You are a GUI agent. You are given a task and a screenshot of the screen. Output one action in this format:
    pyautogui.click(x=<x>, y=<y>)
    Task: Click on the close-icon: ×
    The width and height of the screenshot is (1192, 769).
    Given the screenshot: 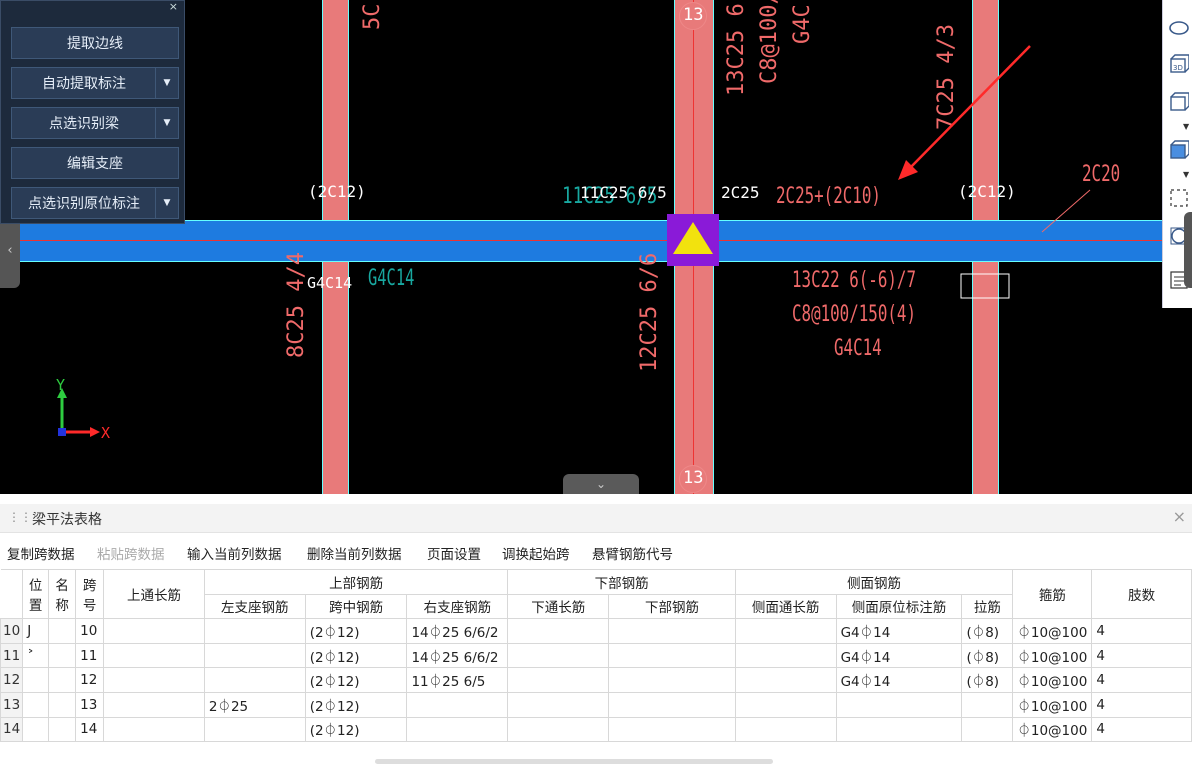 What is the action you would take?
    pyautogui.click(x=1179, y=516)
    